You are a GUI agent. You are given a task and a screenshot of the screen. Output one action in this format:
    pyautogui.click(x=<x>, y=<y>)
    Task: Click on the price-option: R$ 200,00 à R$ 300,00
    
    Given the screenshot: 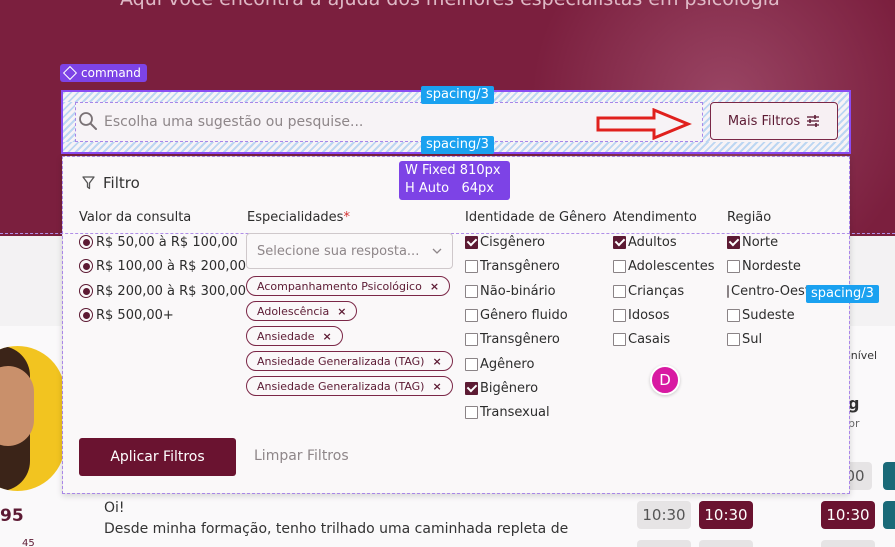 What is the action you would take?
    pyautogui.click(x=162, y=291)
    